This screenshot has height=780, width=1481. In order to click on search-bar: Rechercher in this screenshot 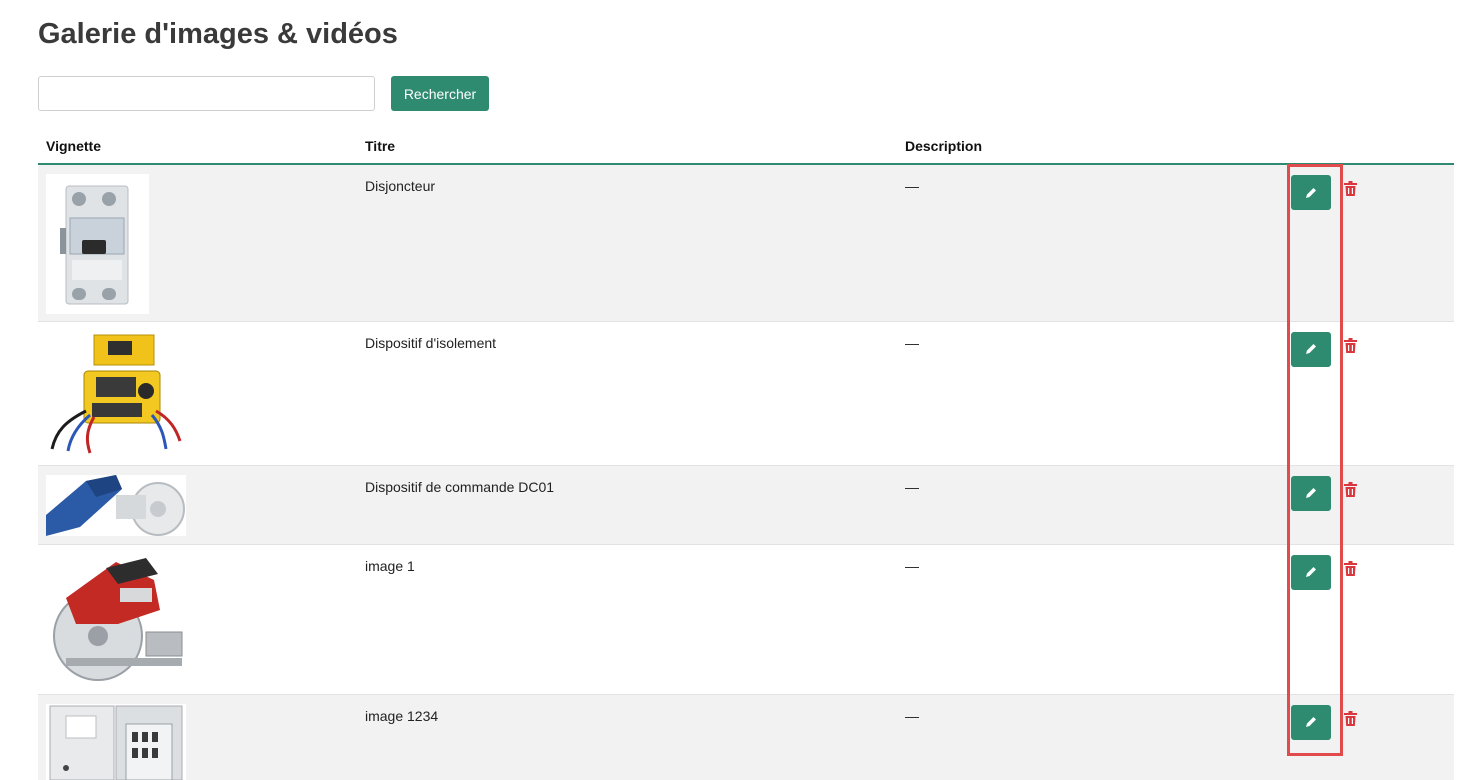, I will do `click(263, 93)`.